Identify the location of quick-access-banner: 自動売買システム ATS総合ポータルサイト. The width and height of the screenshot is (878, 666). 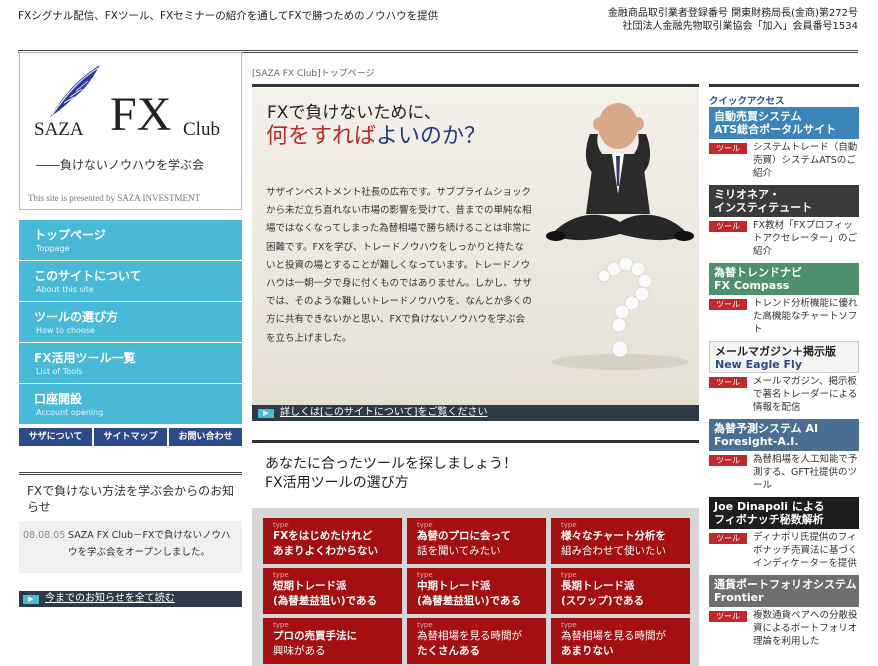
(784, 123).